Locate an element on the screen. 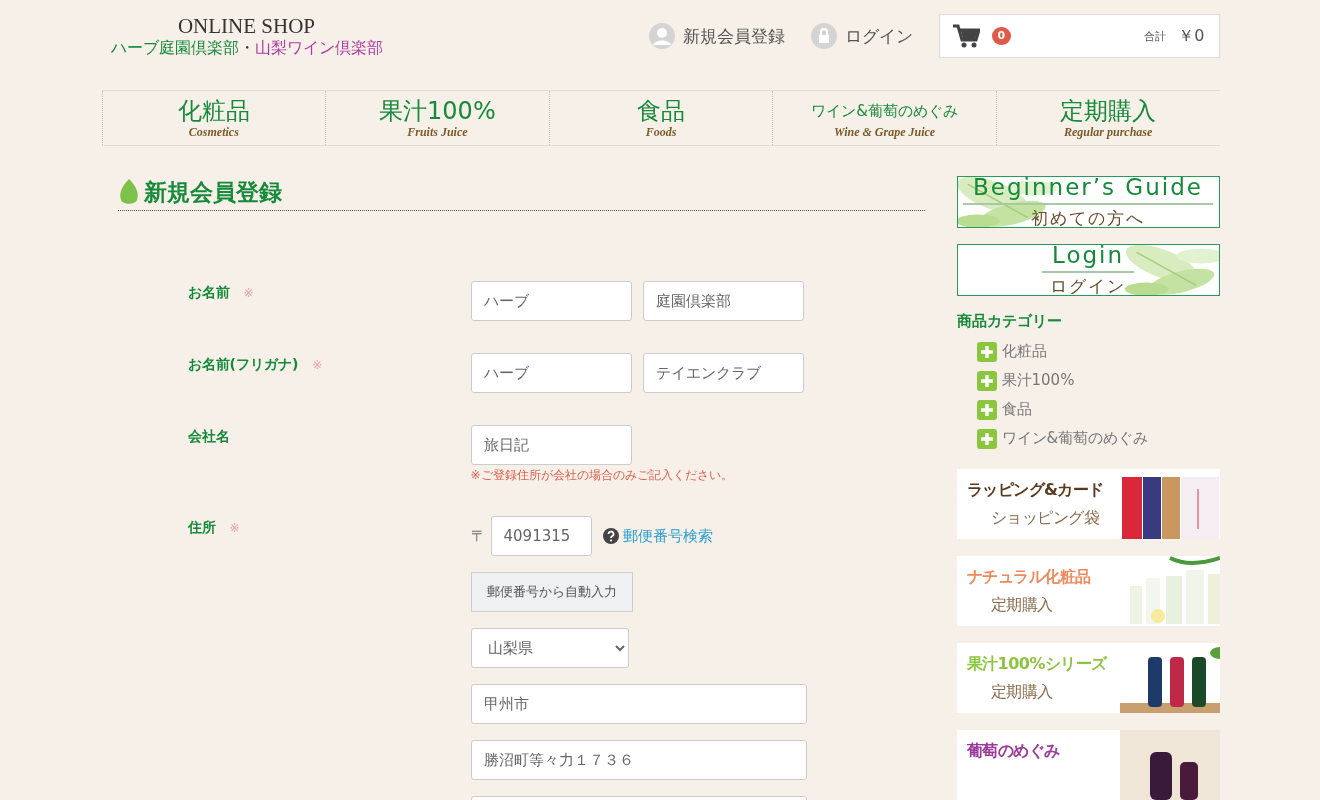  register-link: 新規会員登録 is located at coordinates (716, 36).